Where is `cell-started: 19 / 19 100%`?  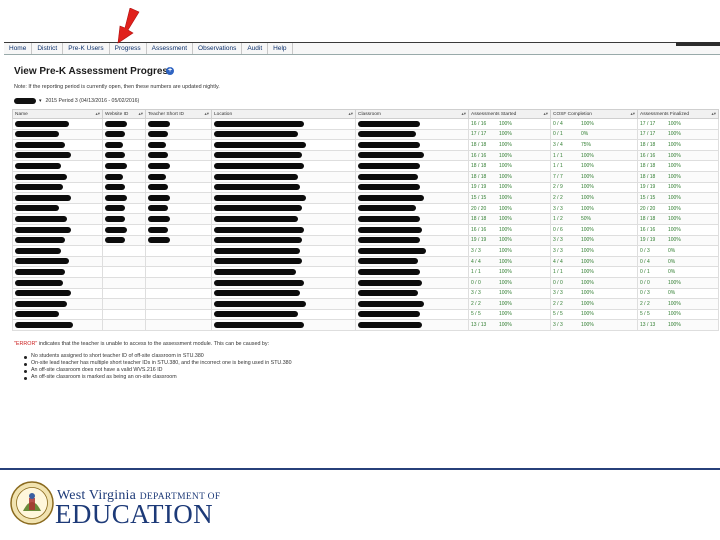 cell-started: 19 / 19 100% is located at coordinates (509, 187).